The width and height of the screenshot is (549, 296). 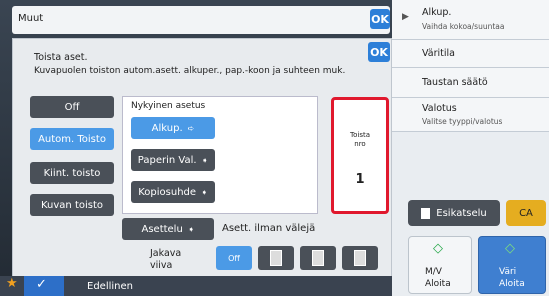 I want to click on preview-button: Esikatselu, so click(x=454, y=213).